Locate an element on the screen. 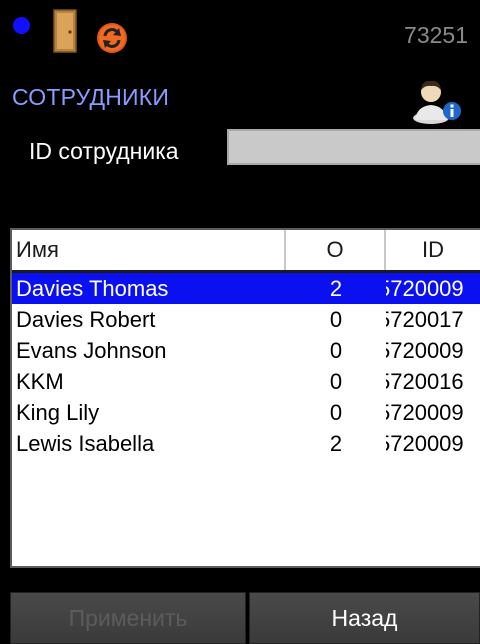  row-name: Evans Johnson is located at coordinates (91, 350).